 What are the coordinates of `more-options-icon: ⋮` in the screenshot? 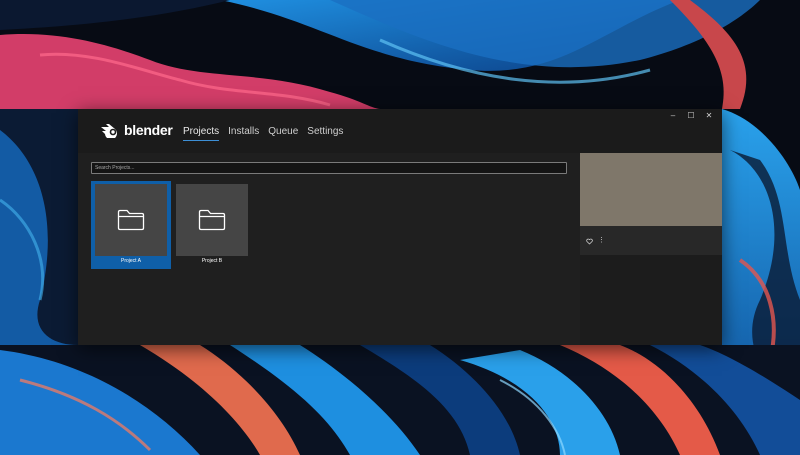 It's located at (601, 240).